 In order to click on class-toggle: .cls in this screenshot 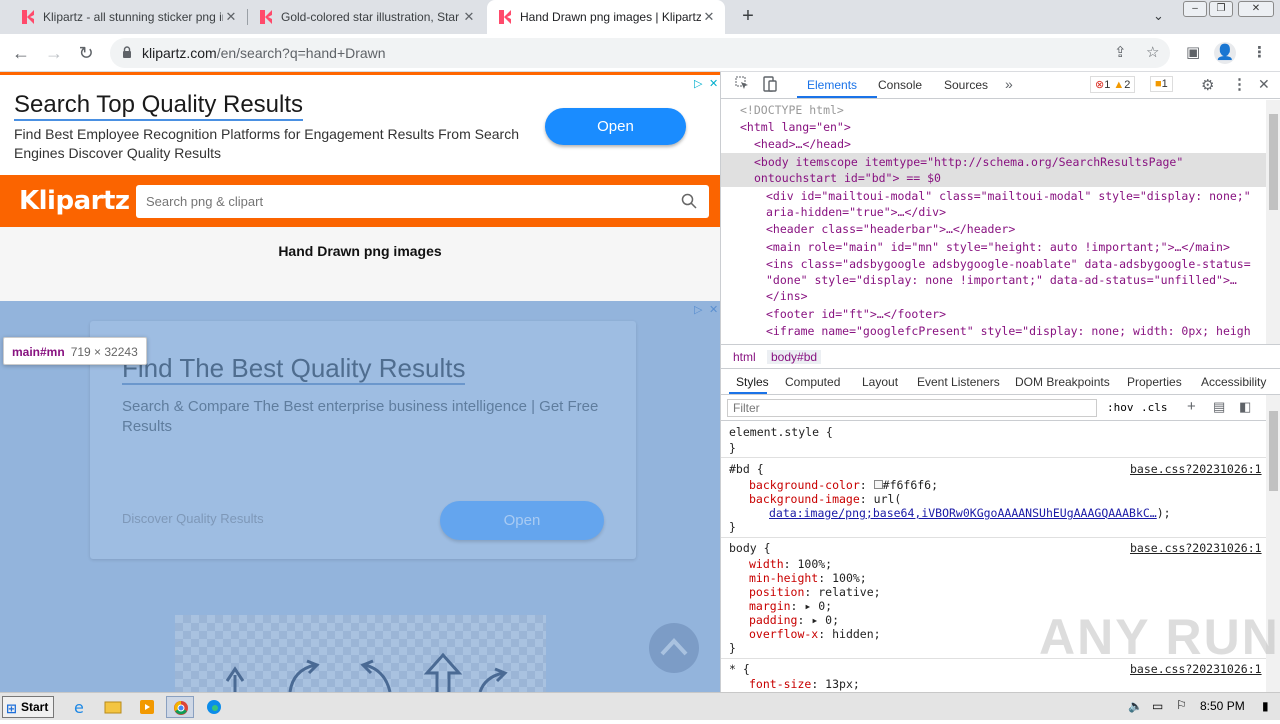, I will do `click(1154, 407)`.